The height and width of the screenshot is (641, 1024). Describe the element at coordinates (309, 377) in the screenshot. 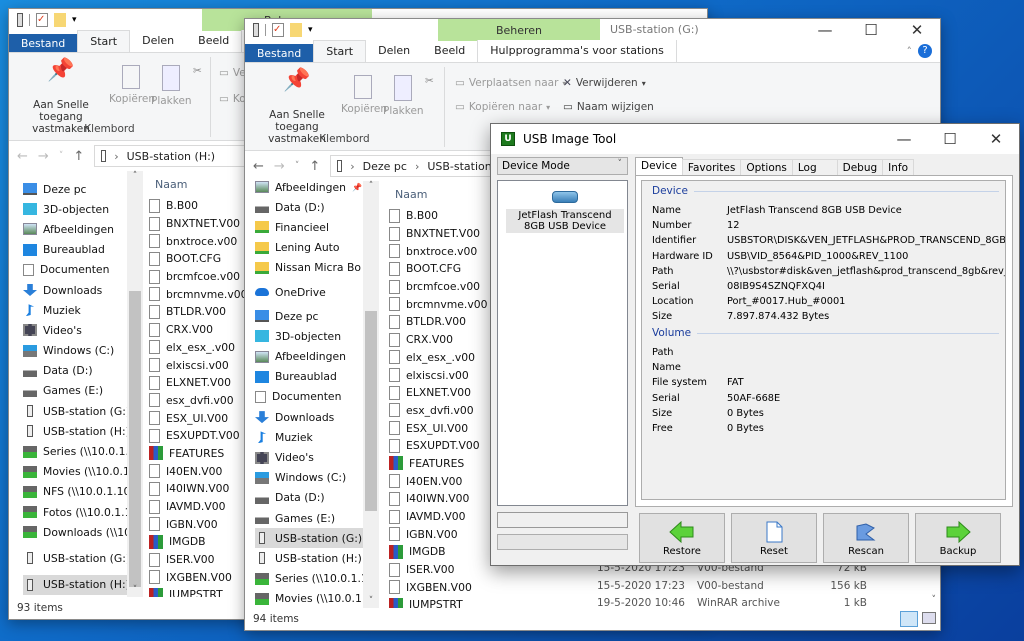

I see `nav-item: Bureaublad` at that location.